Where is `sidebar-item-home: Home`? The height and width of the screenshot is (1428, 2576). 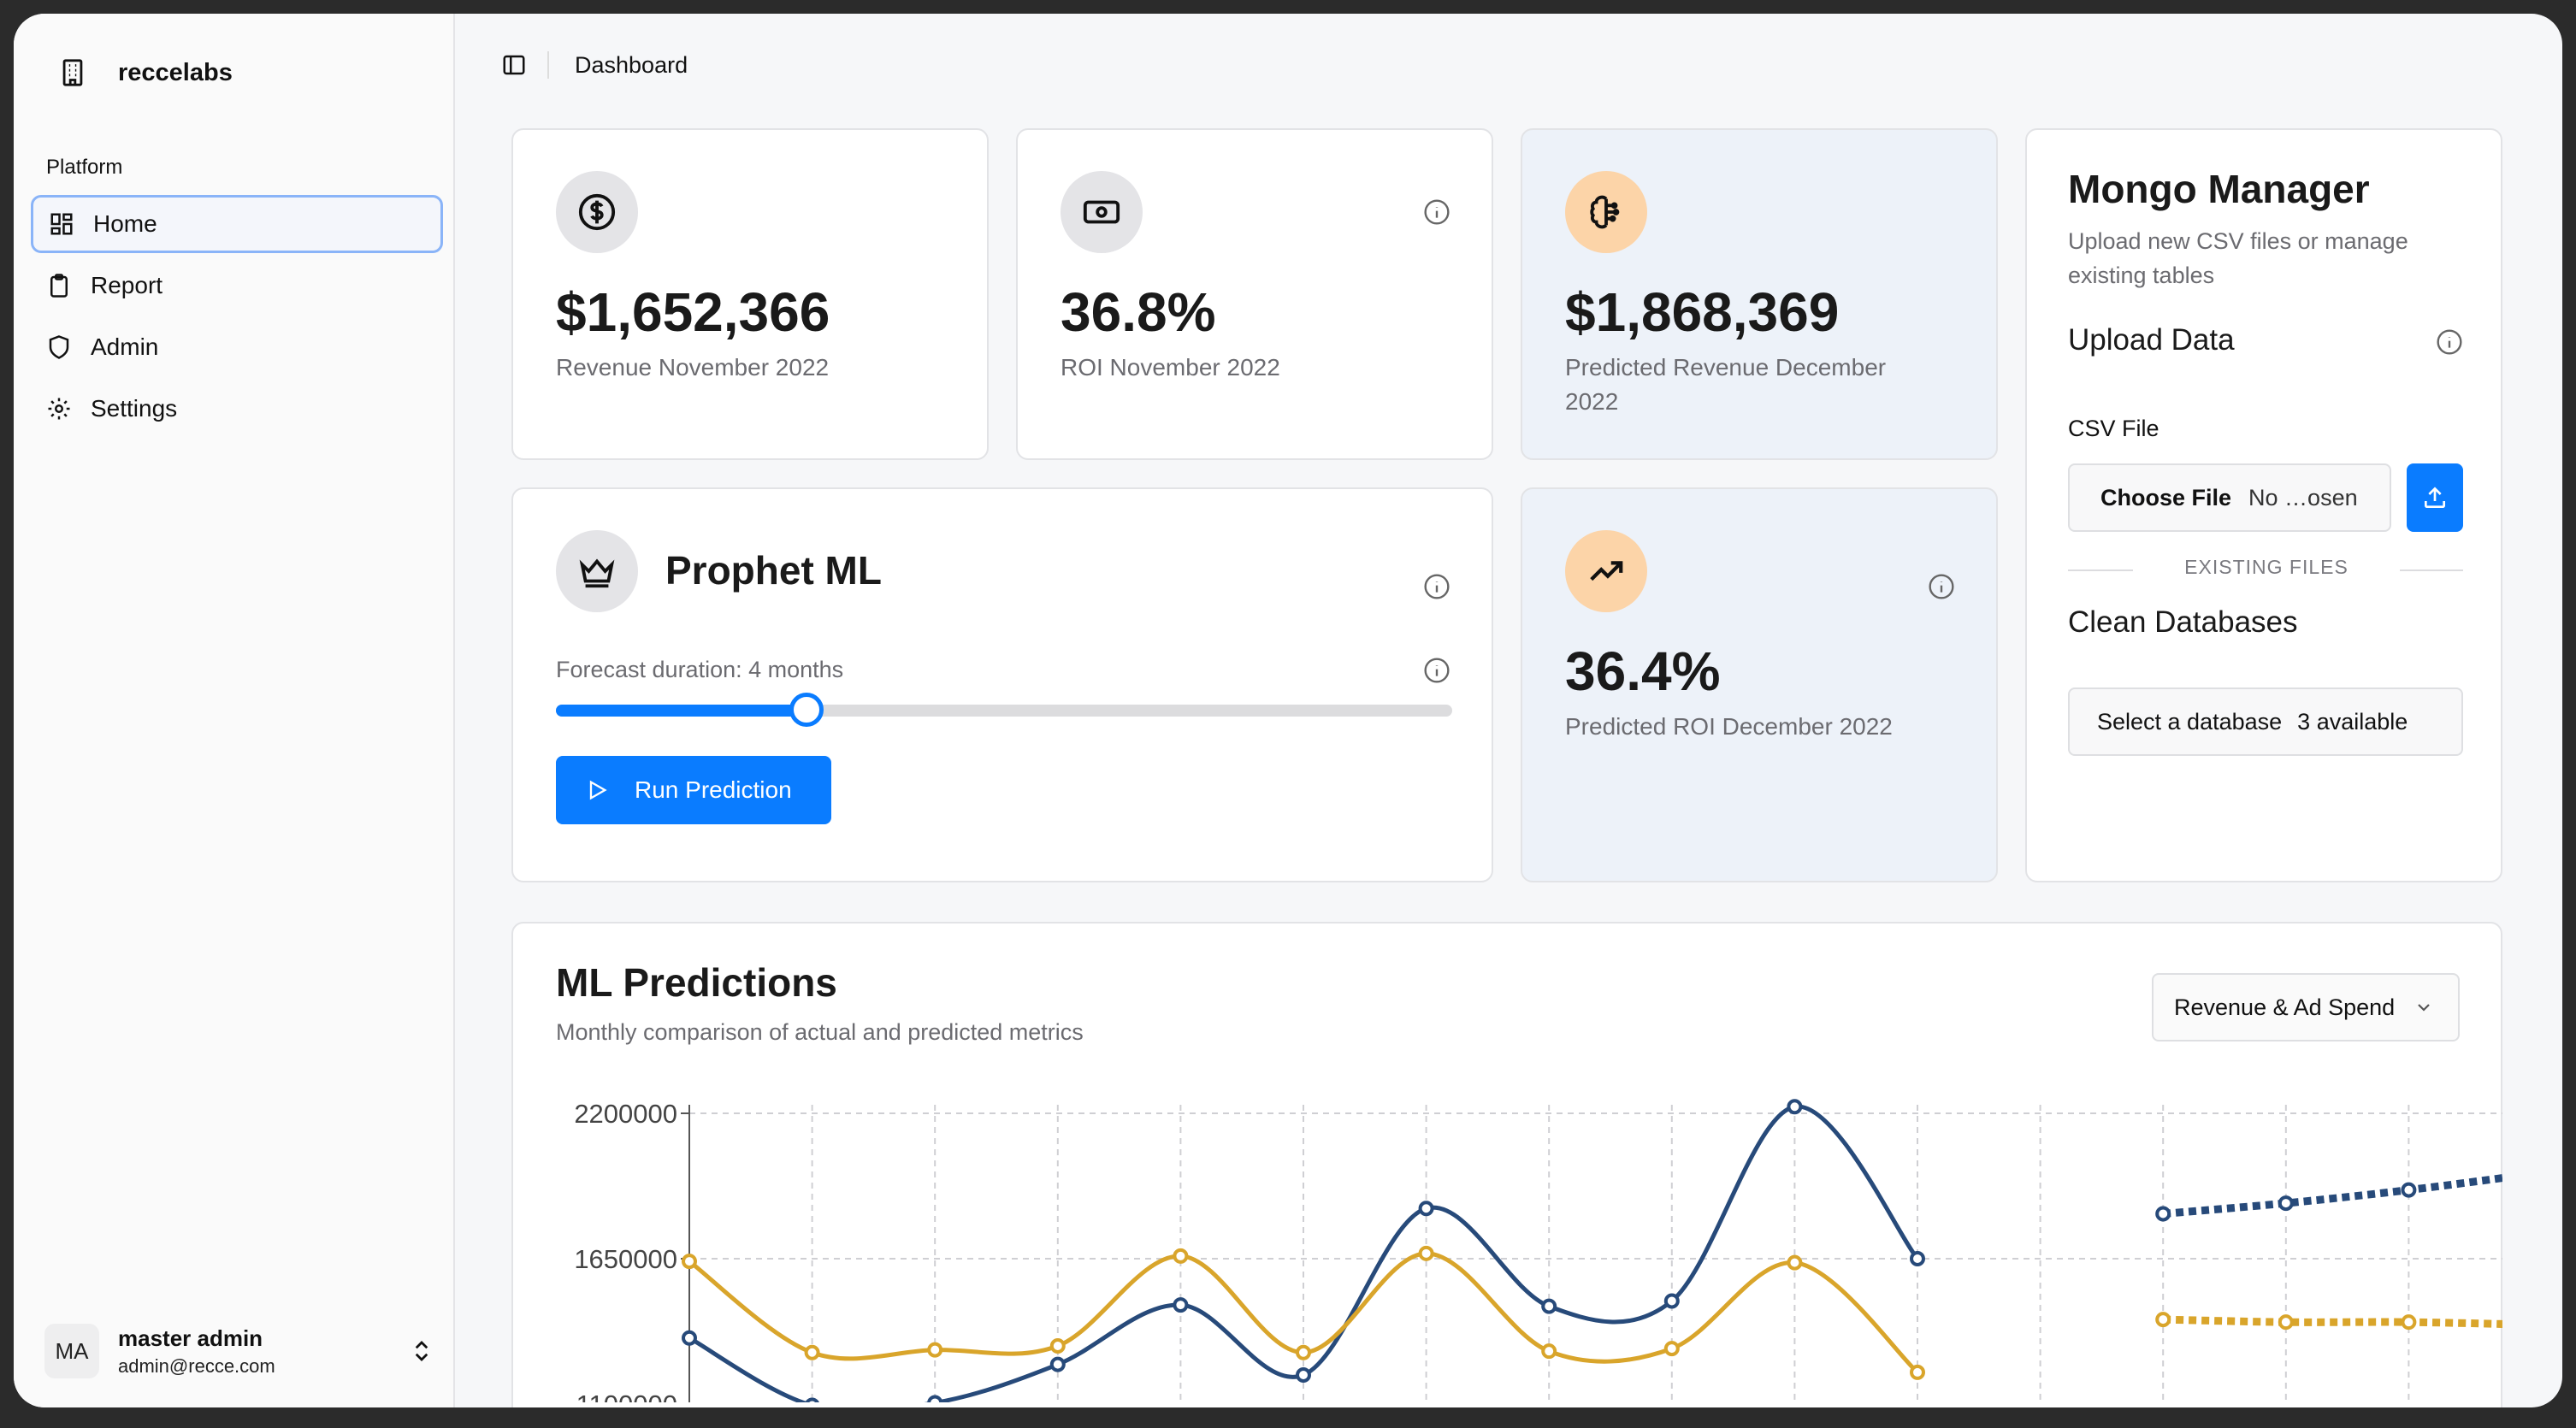
sidebar-item-home: Home is located at coordinates (237, 224).